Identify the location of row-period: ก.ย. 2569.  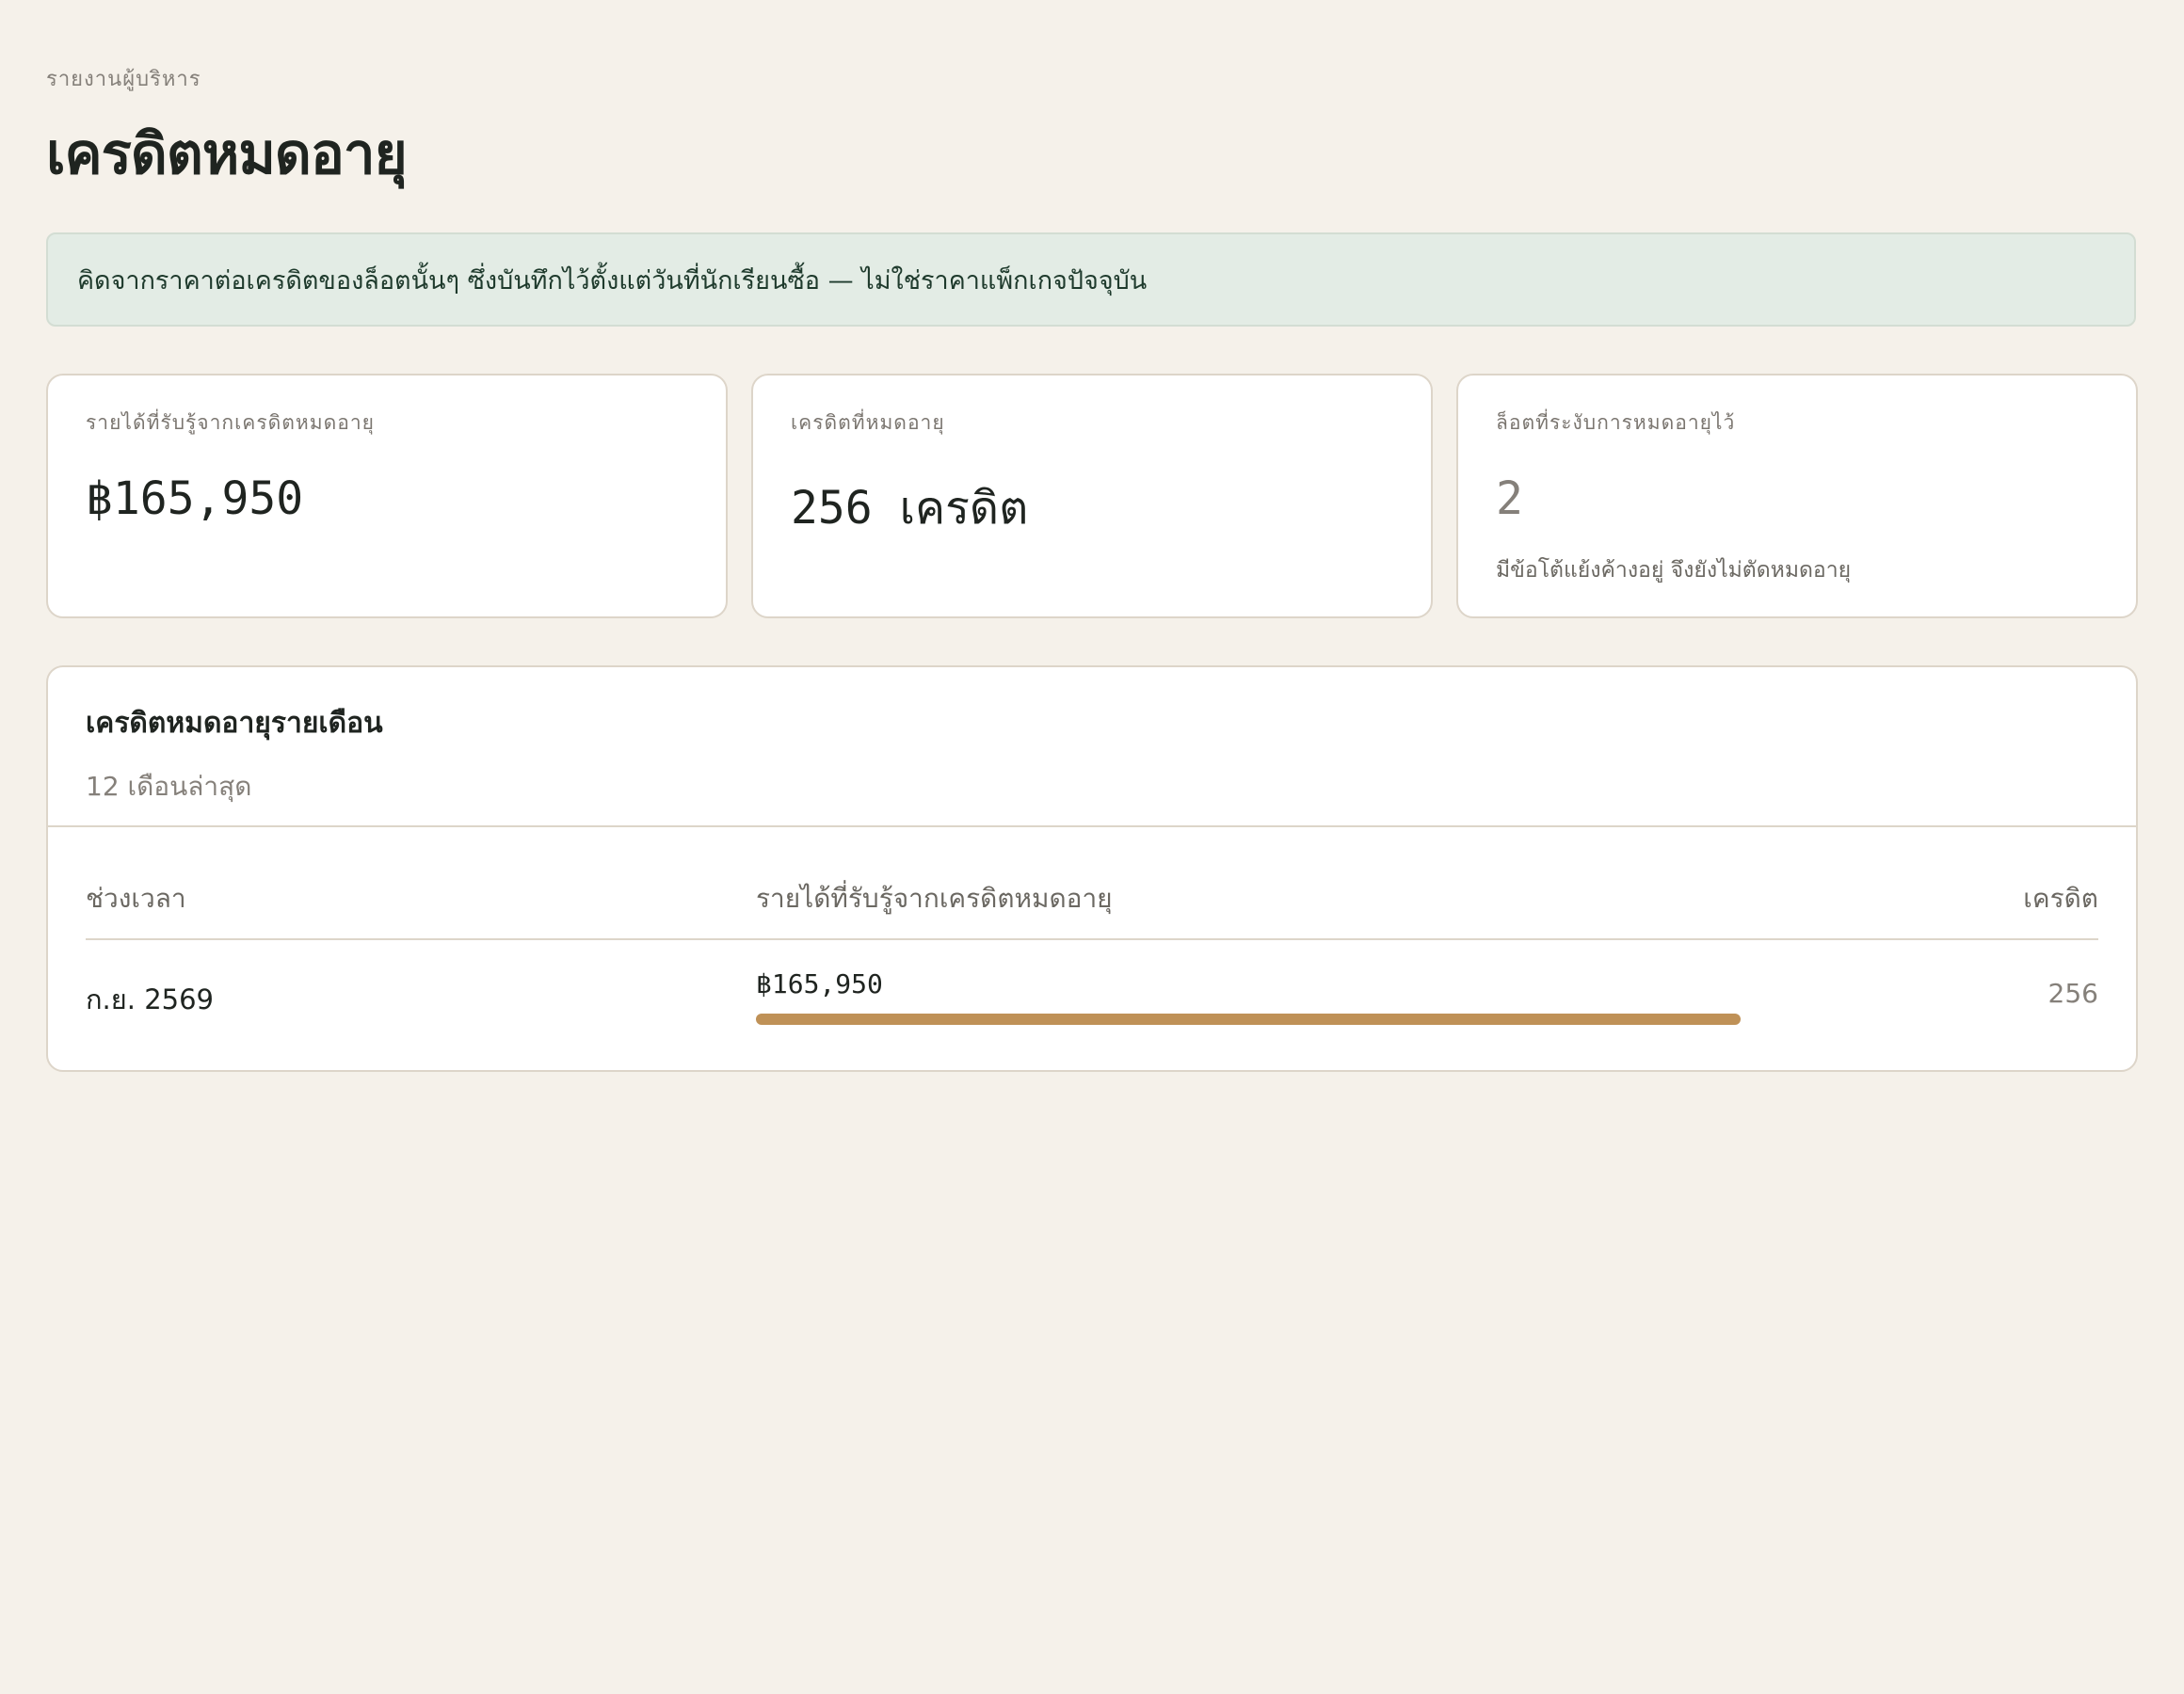
(150, 999).